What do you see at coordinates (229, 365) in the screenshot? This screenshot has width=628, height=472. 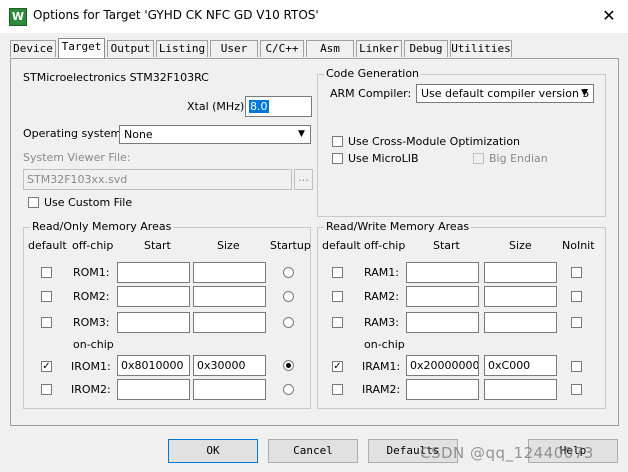 I see `irom1-size-input: 0x30000` at bounding box center [229, 365].